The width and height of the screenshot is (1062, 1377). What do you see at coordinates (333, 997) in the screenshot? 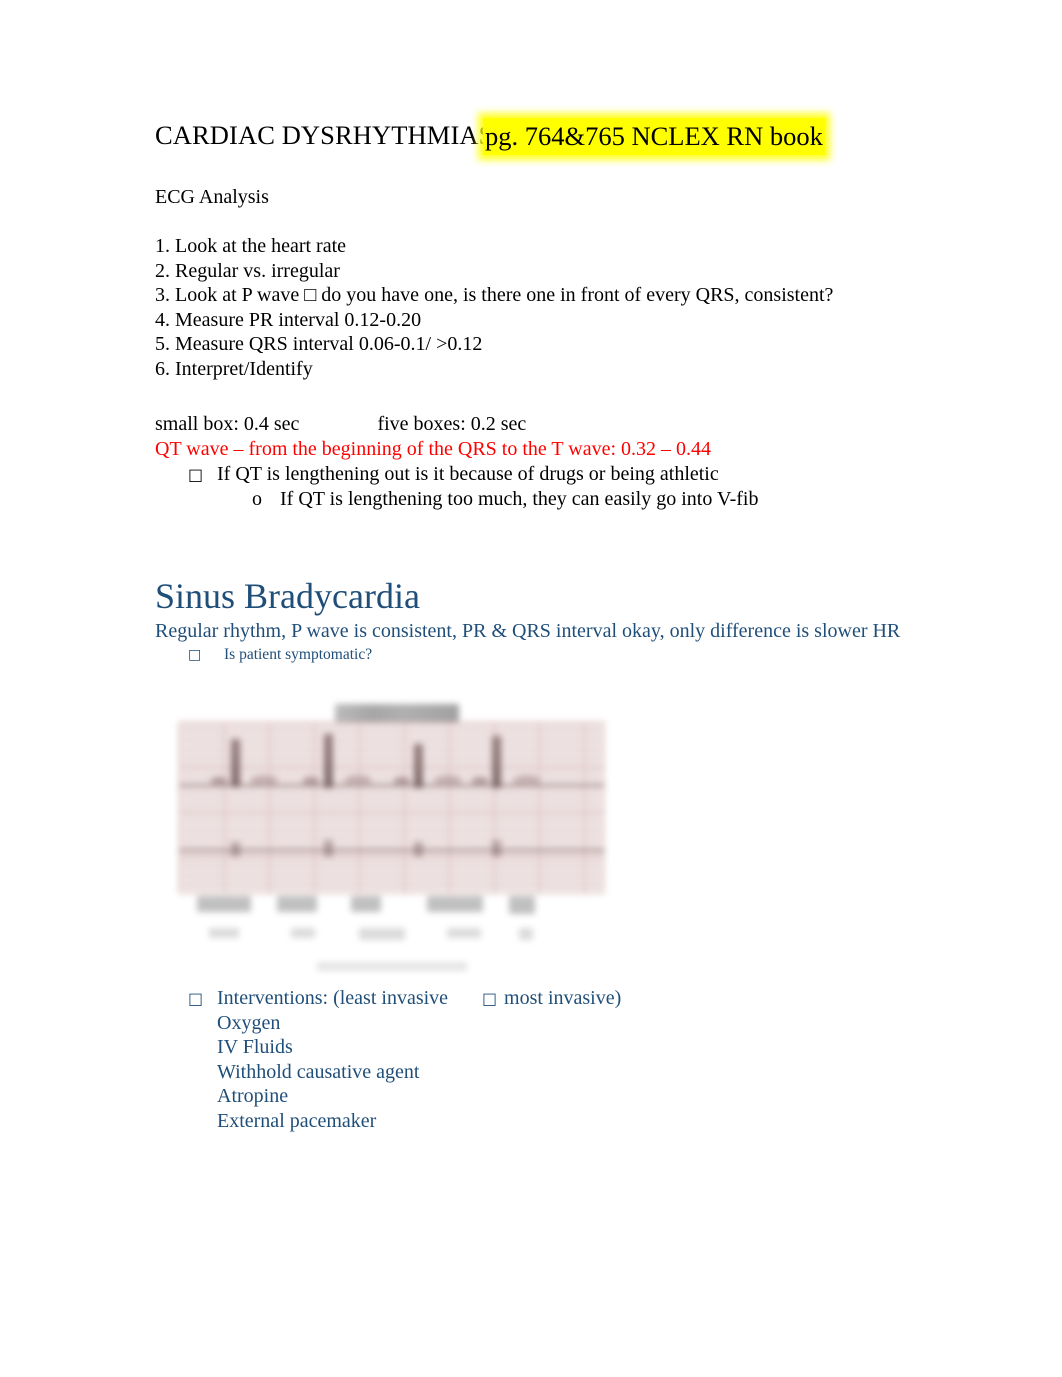
I see `interventions-label-start: Interventions: (least invasive` at bounding box center [333, 997].